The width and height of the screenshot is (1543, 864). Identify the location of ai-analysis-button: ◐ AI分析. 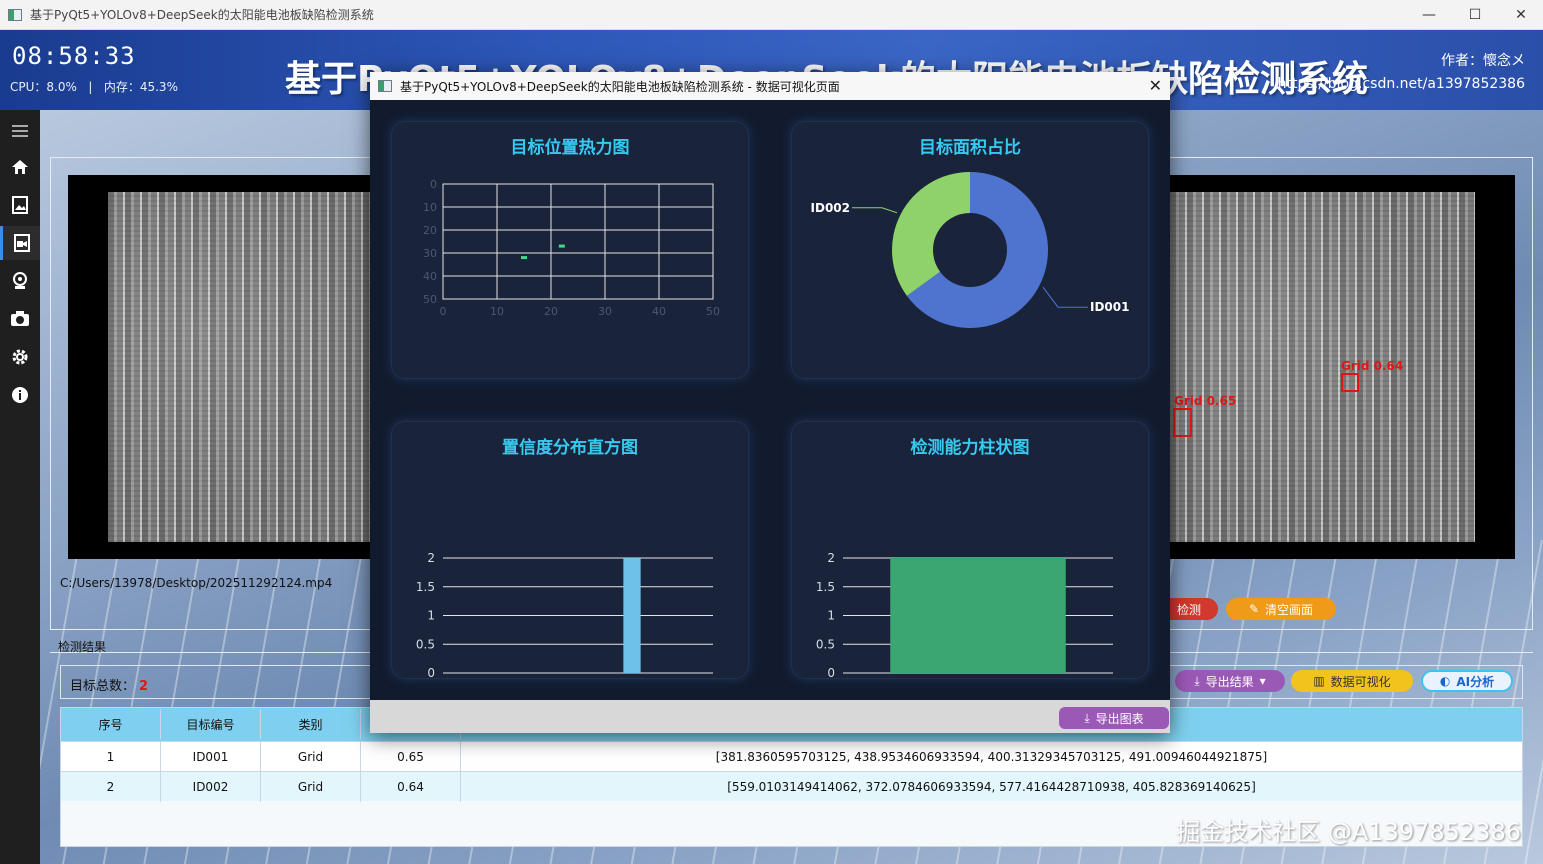
(1467, 681).